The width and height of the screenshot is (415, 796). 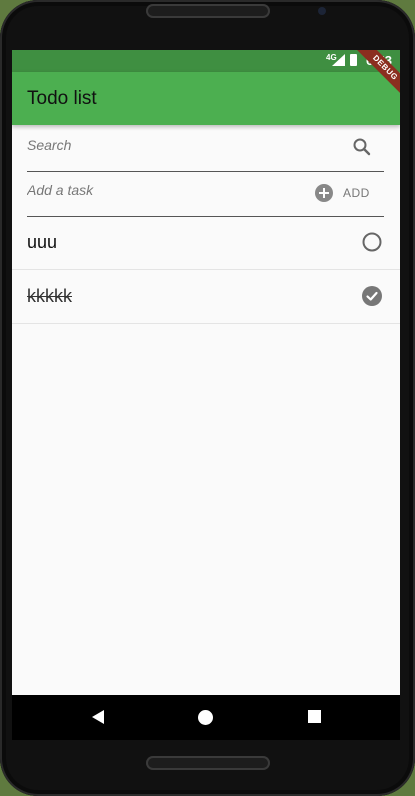 I want to click on search-field, so click(x=205, y=149).